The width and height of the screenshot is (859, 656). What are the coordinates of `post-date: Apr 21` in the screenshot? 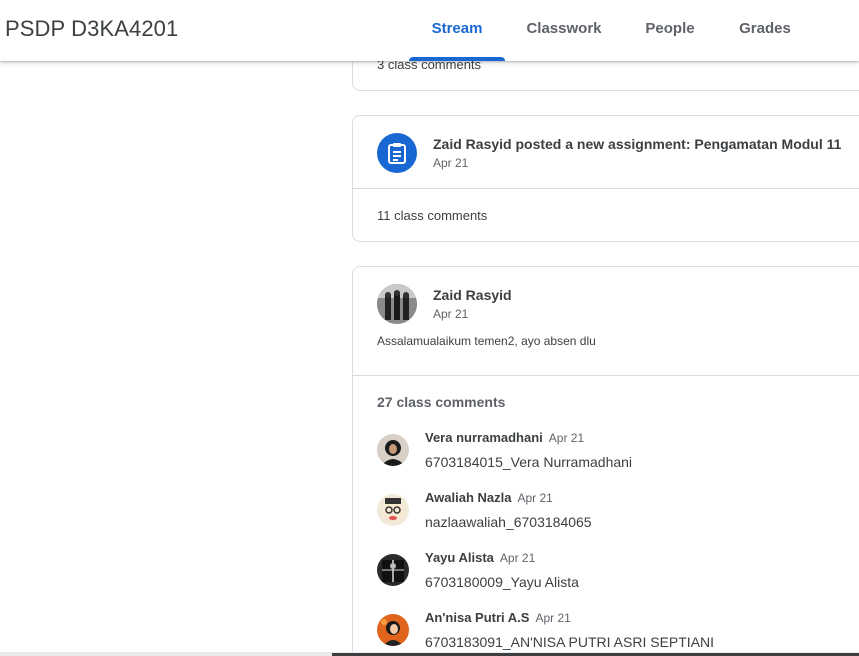 It's located at (451, 314).